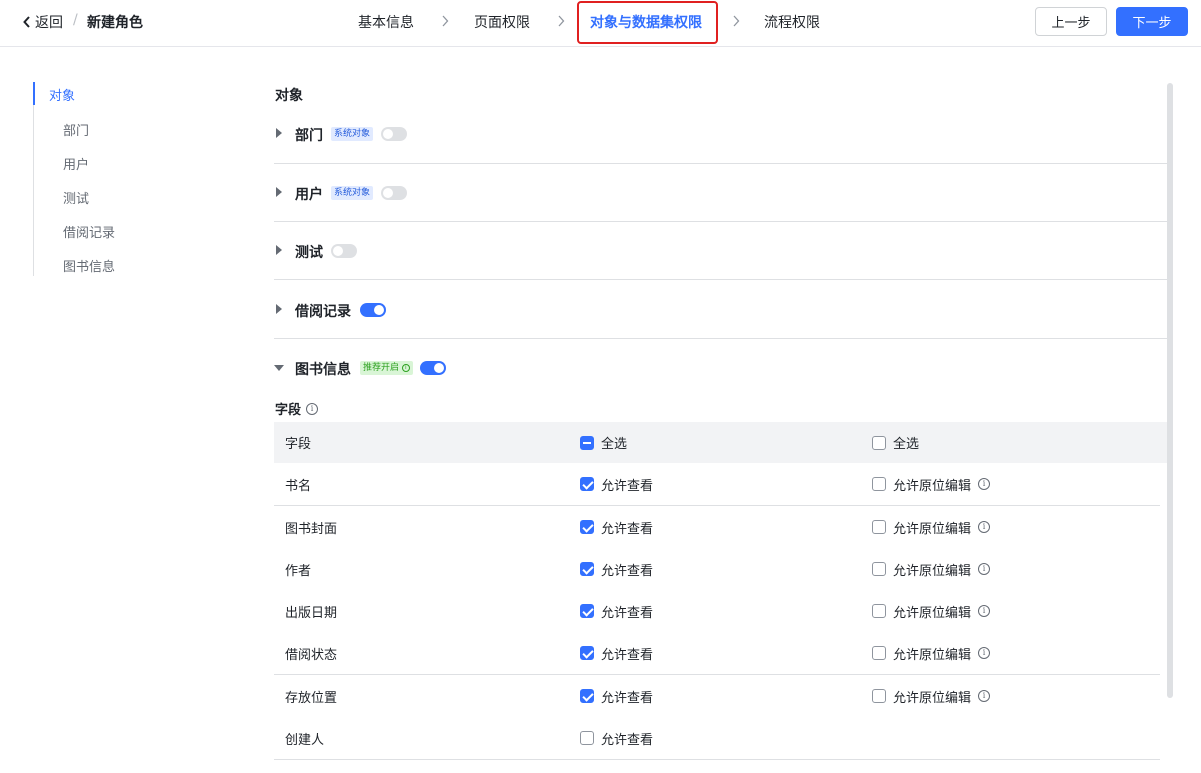 Image resolution: width=1201 pixels, height=773 pixels. Describe the element at coordinates (311, 613) in the screenshot. I see `field-name: 出版日期` at that location.